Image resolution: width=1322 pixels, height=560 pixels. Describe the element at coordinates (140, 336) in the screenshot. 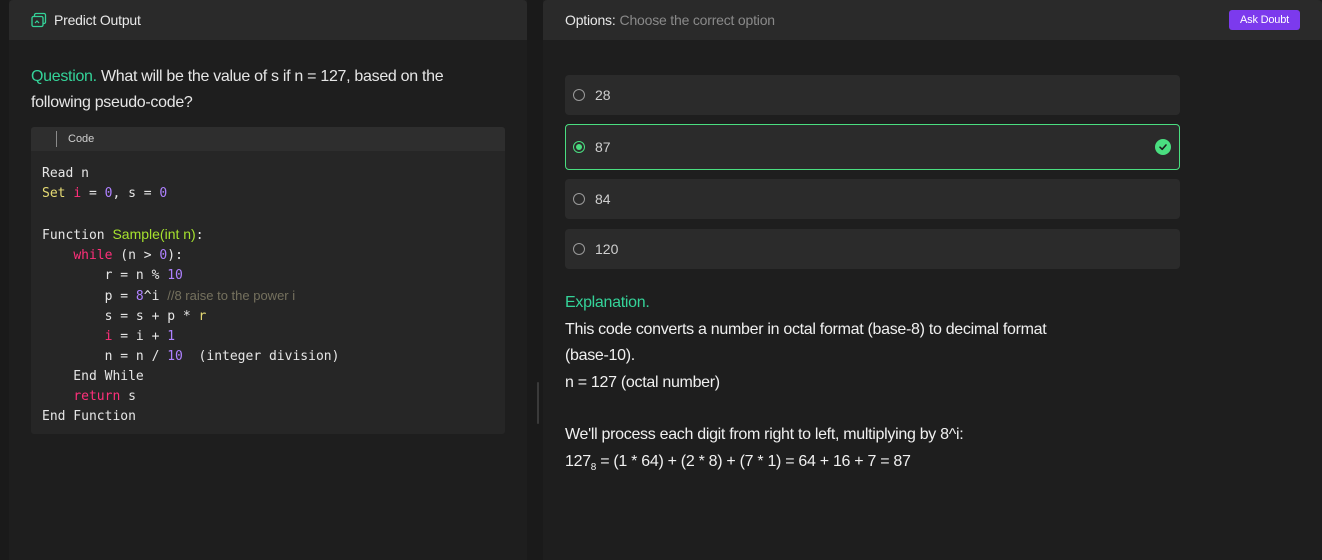

I see `code-line: i = i + 1` at that location.